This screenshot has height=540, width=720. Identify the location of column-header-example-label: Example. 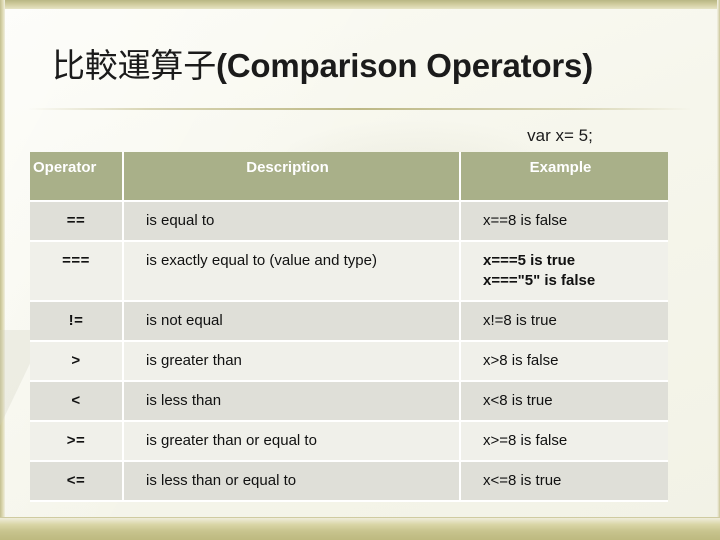
(560, 167).